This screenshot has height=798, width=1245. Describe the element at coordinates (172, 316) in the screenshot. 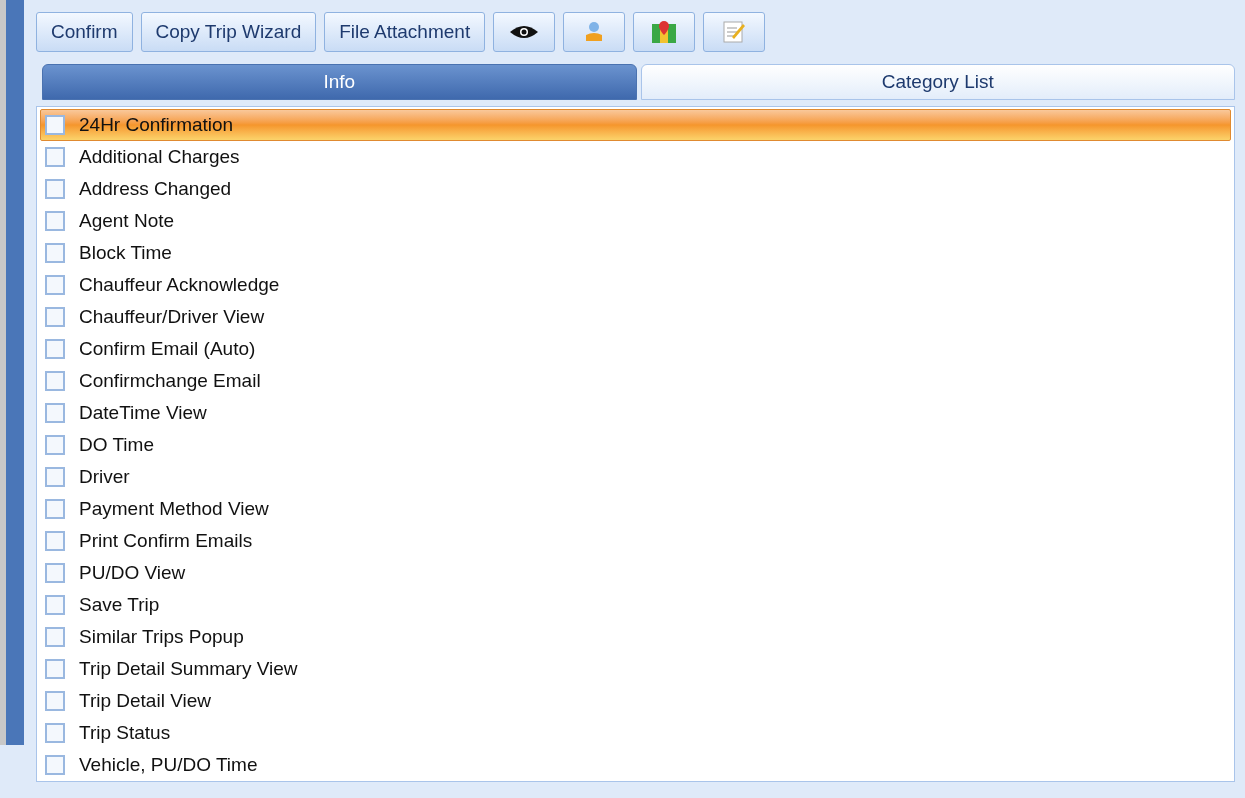

I see `item-label: Chauffeur/Driver View` at that location.